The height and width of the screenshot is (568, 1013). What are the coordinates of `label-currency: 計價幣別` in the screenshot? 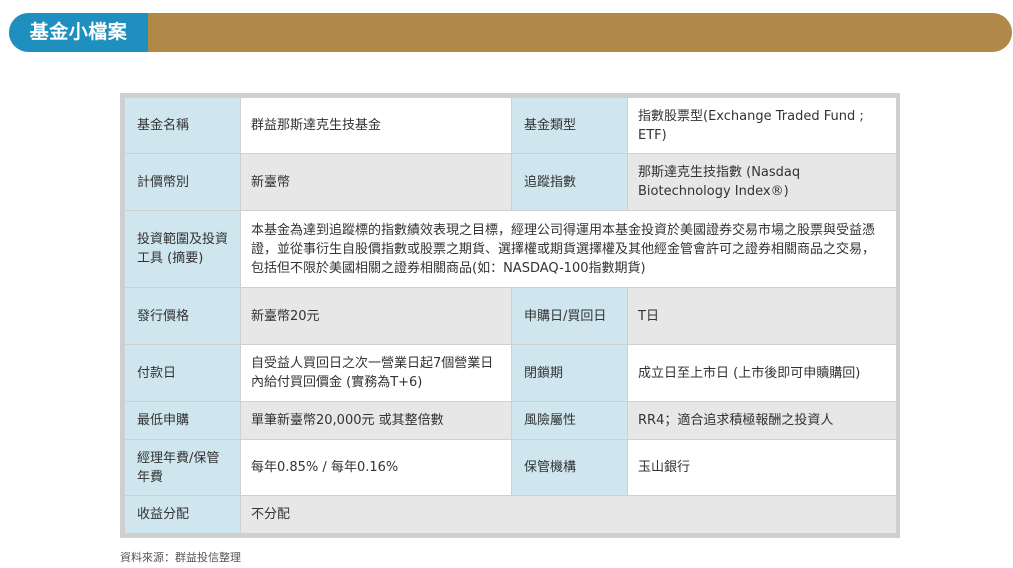 It's located at (182, 182).